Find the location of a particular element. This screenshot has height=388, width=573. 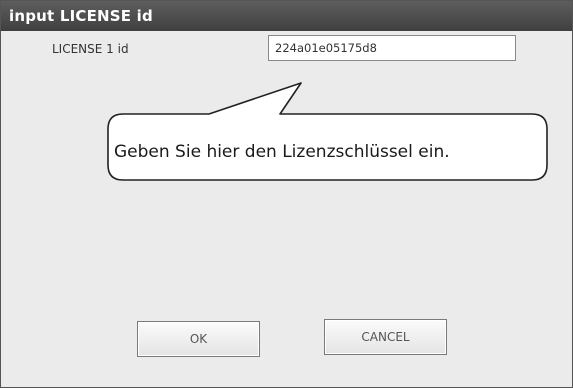

callout-text: Geben Sie hier den Lizenzschlüssel ein. is located at coordinates (282, 152).